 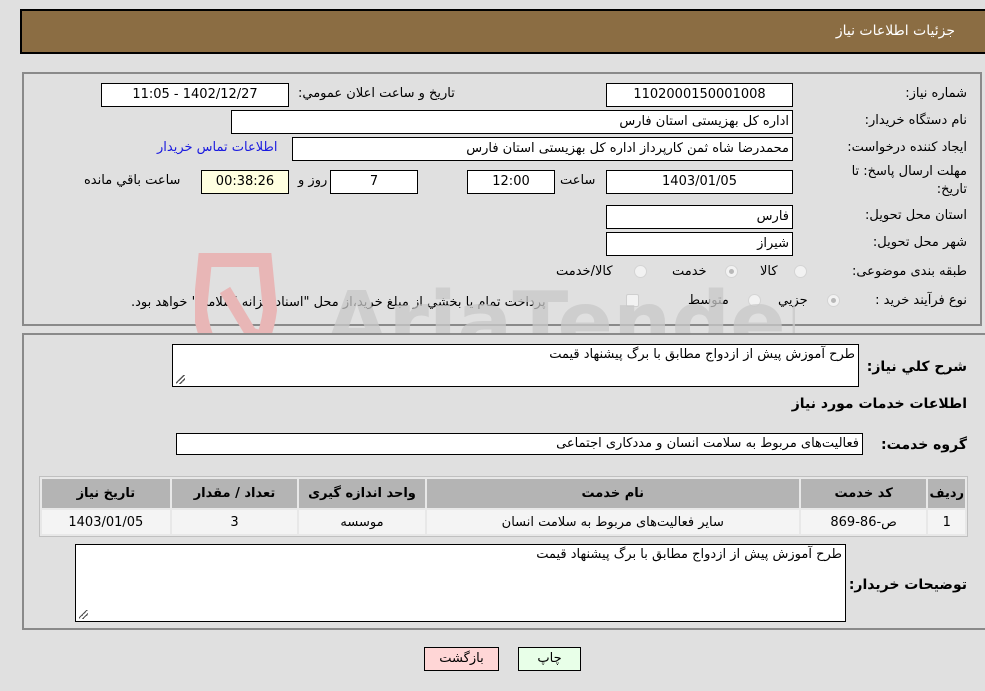 What do you see at coordinates (549, 659) in the screenshot?
I see `print-button: چاپ` at bounding box center [549, 659].